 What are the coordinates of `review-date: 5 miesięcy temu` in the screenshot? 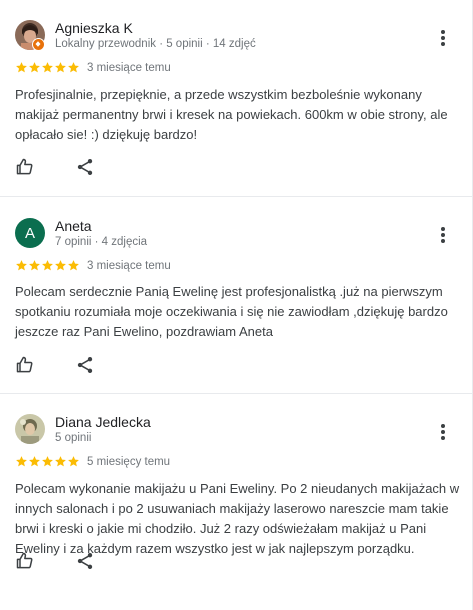 It's located at (129, 461).